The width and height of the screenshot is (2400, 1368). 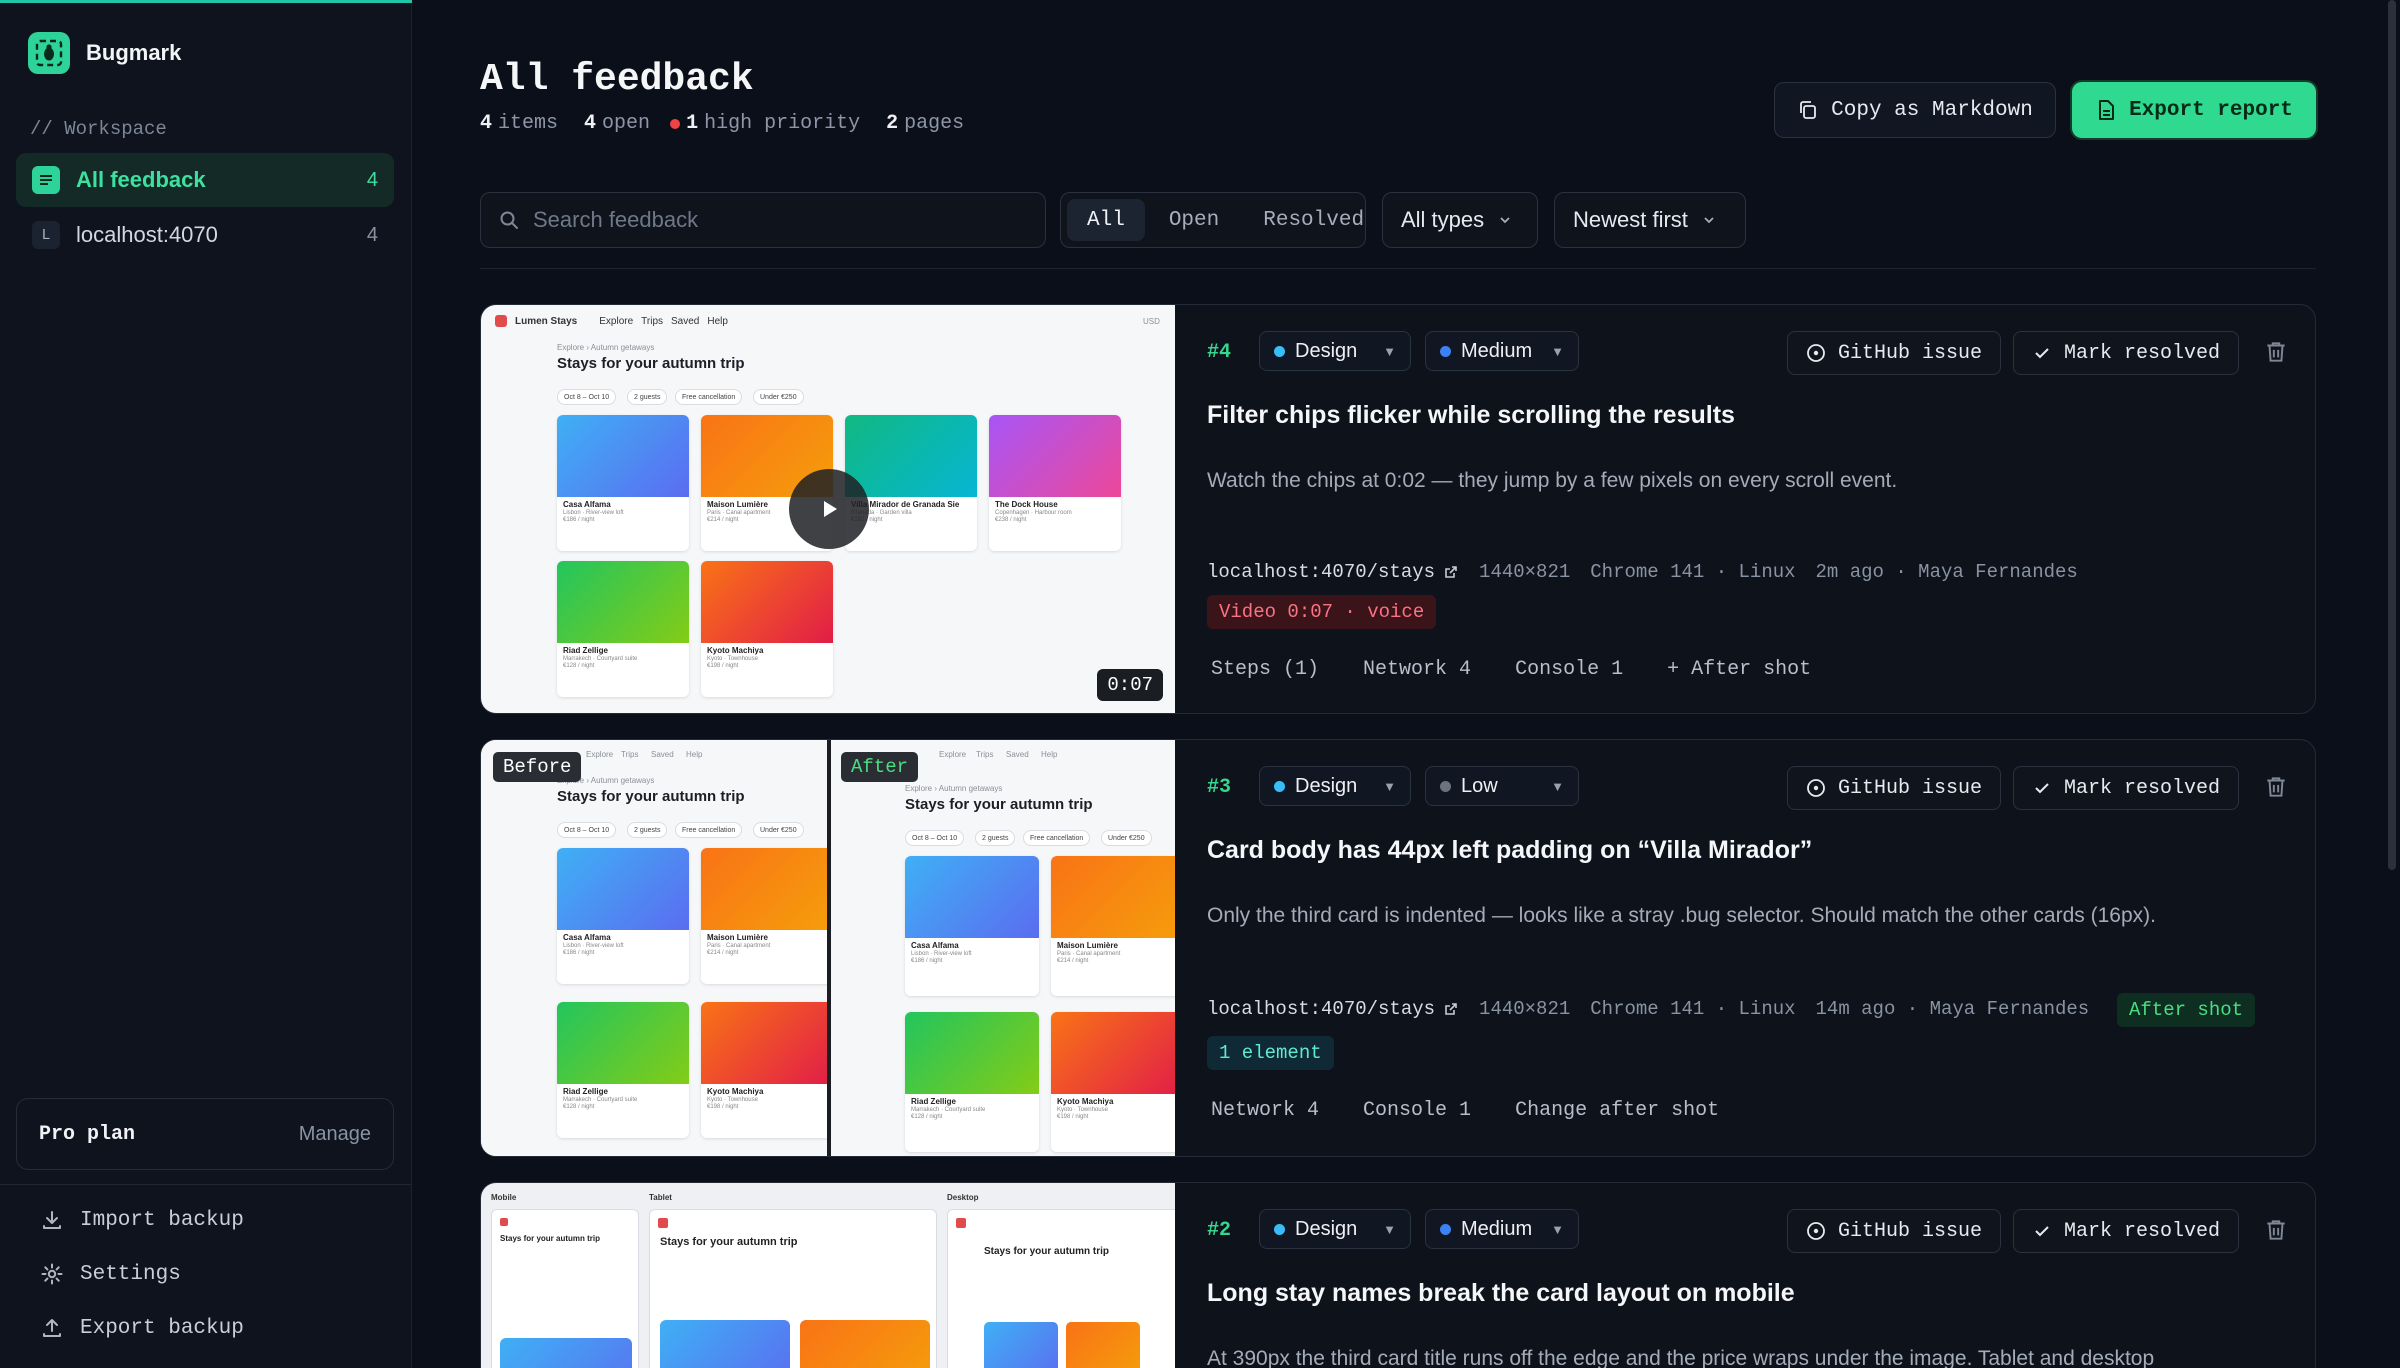 I want to click on segment-resolved: Resolved, so click(x=1313, y=220).